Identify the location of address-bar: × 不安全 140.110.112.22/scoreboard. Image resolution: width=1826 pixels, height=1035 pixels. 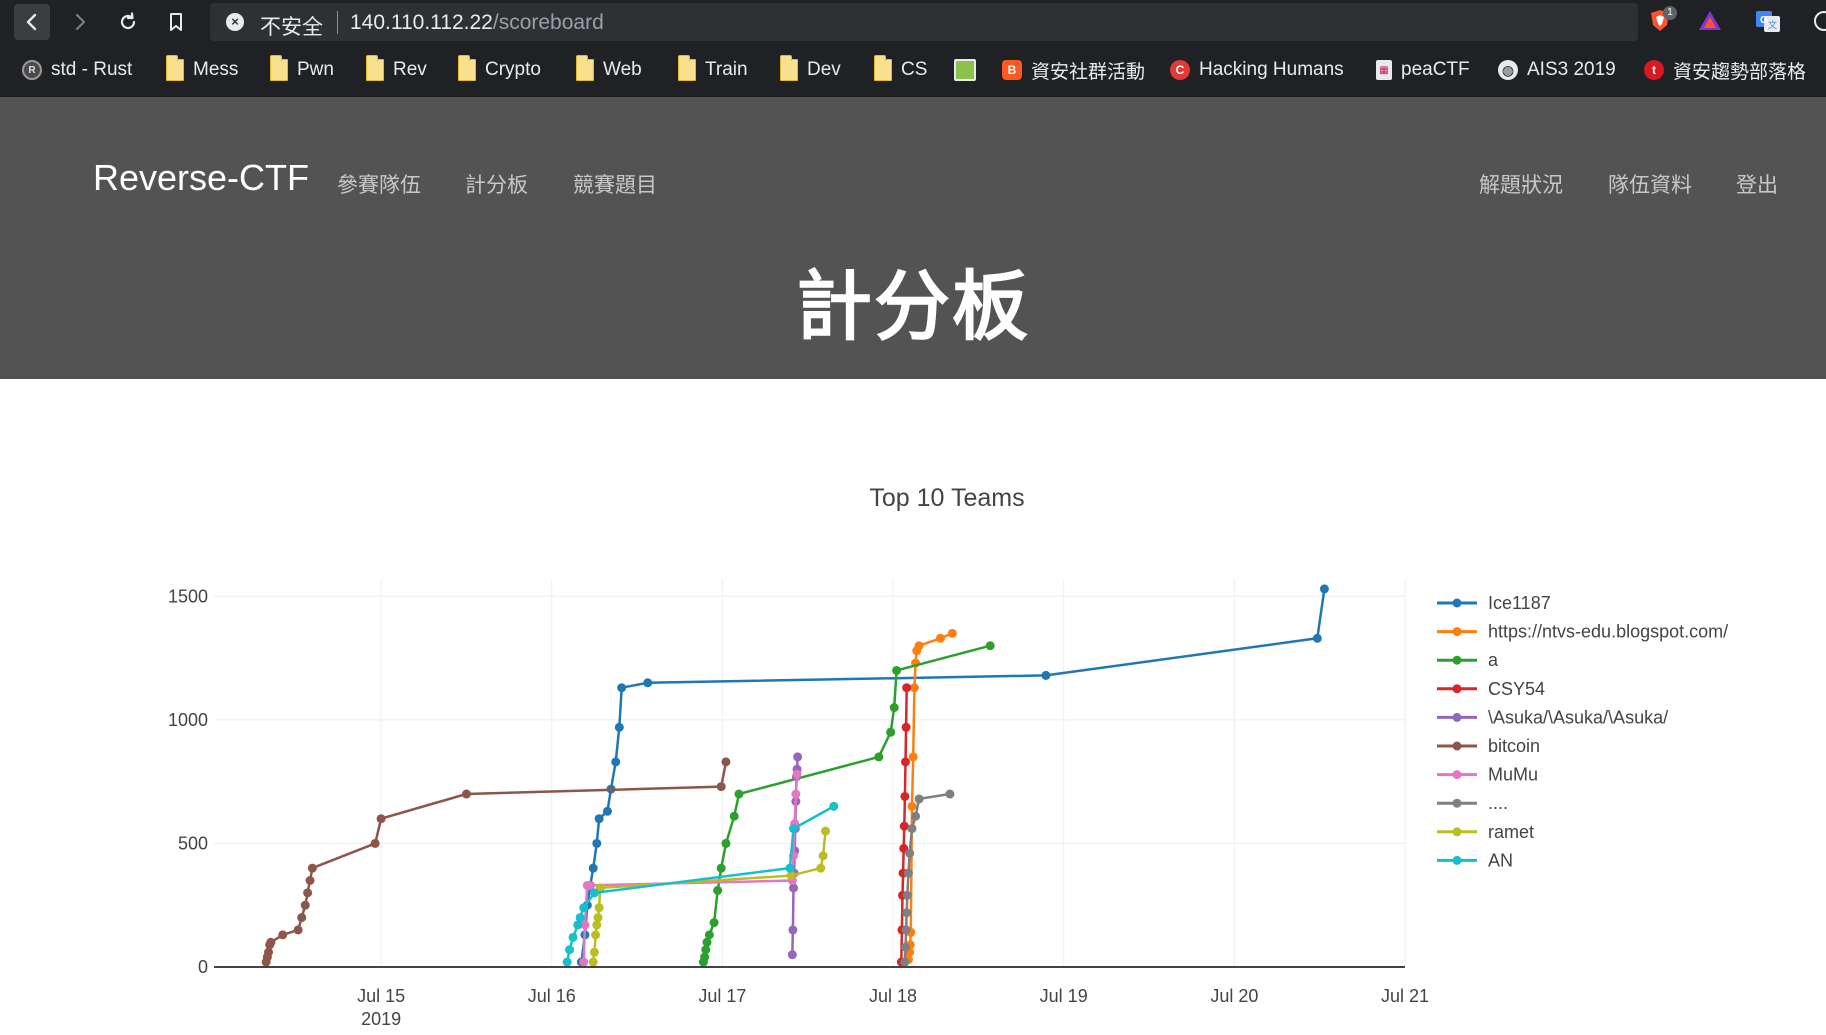
(924, 22).